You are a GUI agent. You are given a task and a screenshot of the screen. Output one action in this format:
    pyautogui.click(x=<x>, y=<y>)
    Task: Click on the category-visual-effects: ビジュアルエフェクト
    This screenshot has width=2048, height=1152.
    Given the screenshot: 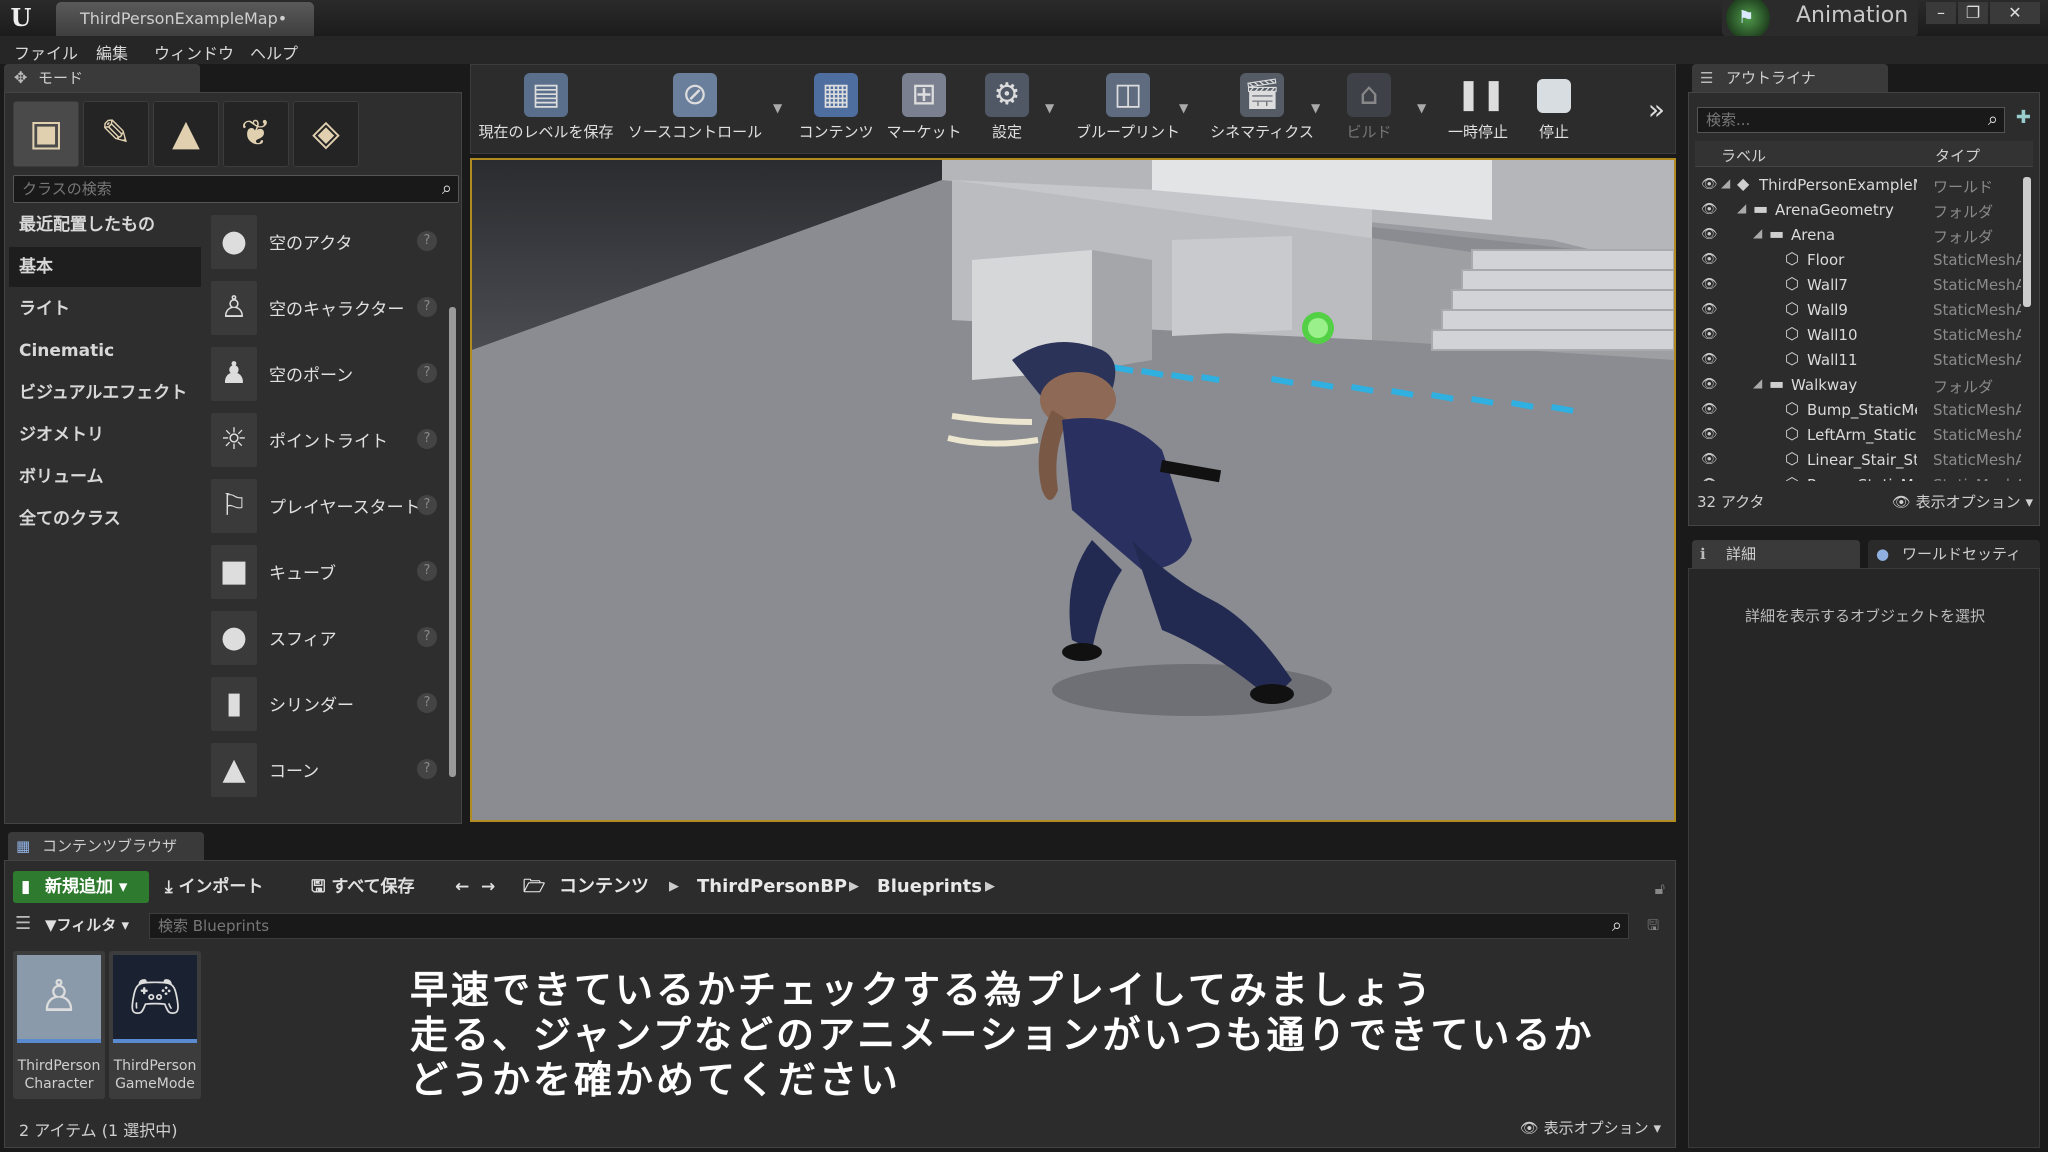 What is the action you would take?
    pyautogui.click(x=105, y=393)
    